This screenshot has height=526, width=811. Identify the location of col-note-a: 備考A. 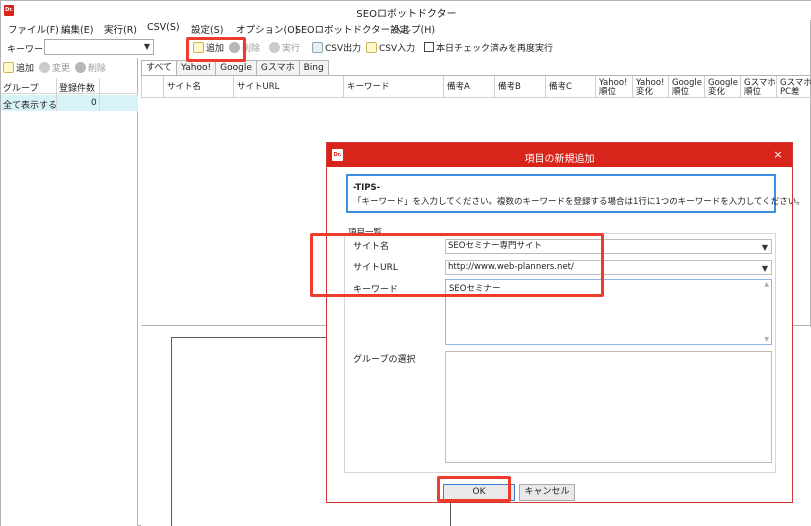
(468, 87).